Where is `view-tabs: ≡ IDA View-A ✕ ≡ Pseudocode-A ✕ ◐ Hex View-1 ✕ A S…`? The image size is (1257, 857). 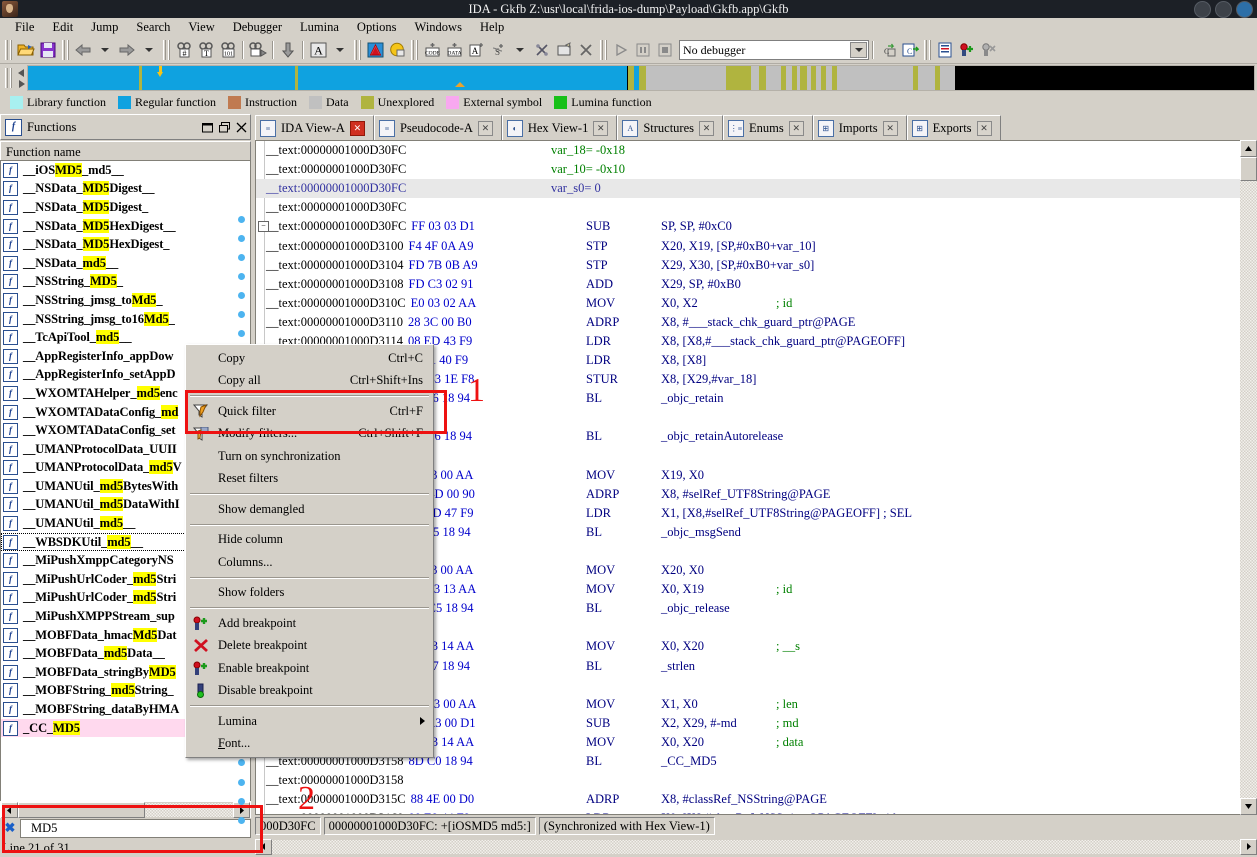
view-tabs: ≡ IDA View-A ✕ ≡ Pseudocode-A ✕ ◐ Hex View-1 ✕ A S… is located at coordinates (756, 127).